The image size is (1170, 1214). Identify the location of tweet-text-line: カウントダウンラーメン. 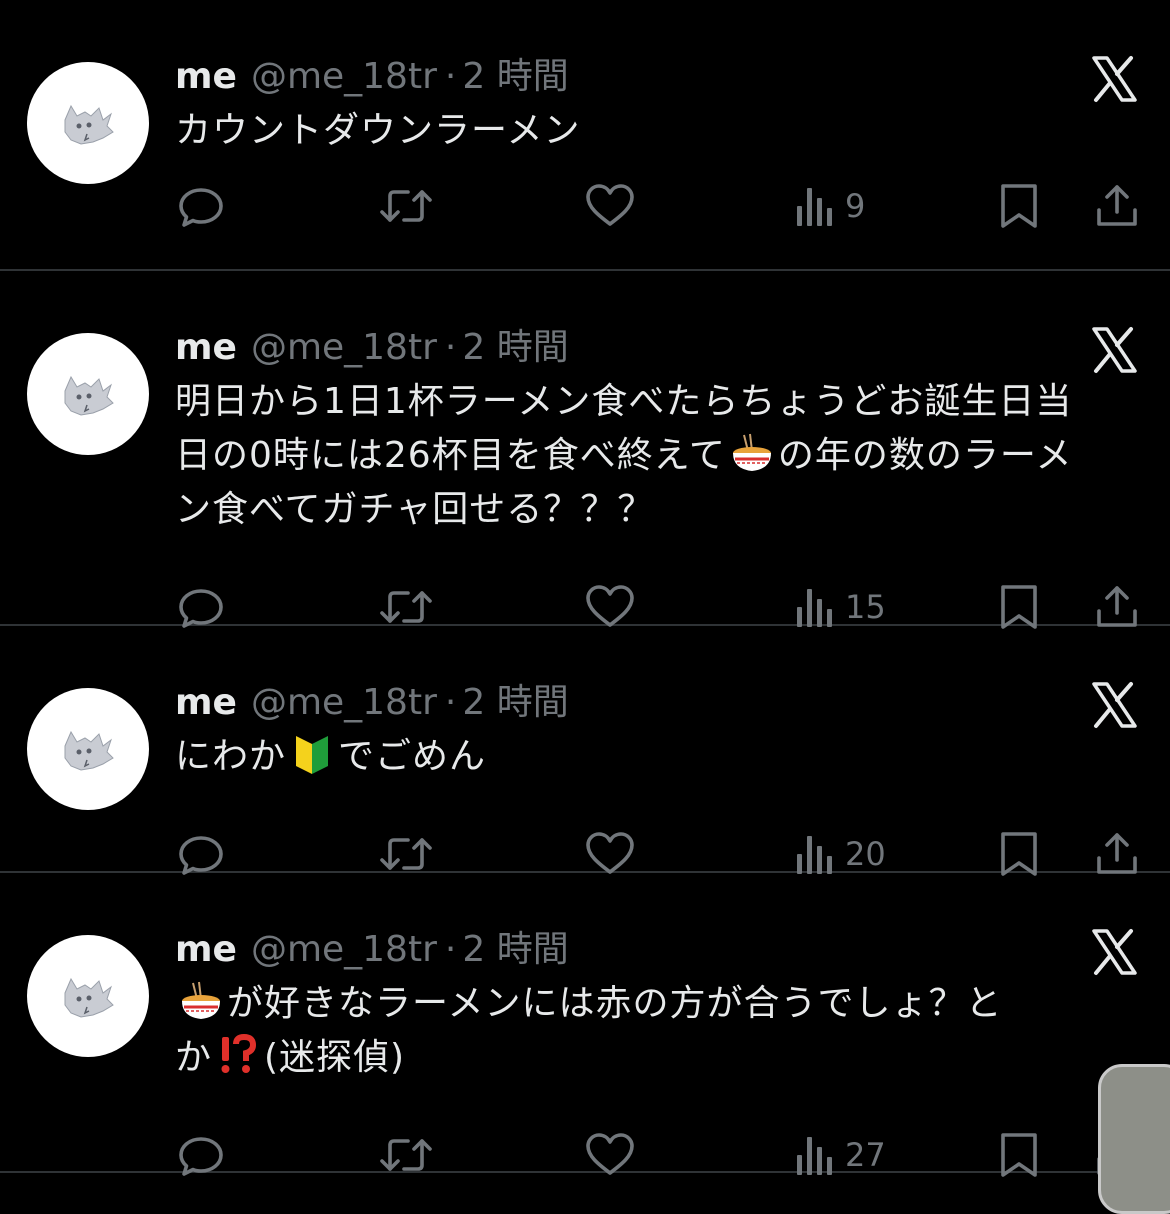
(655, 131).